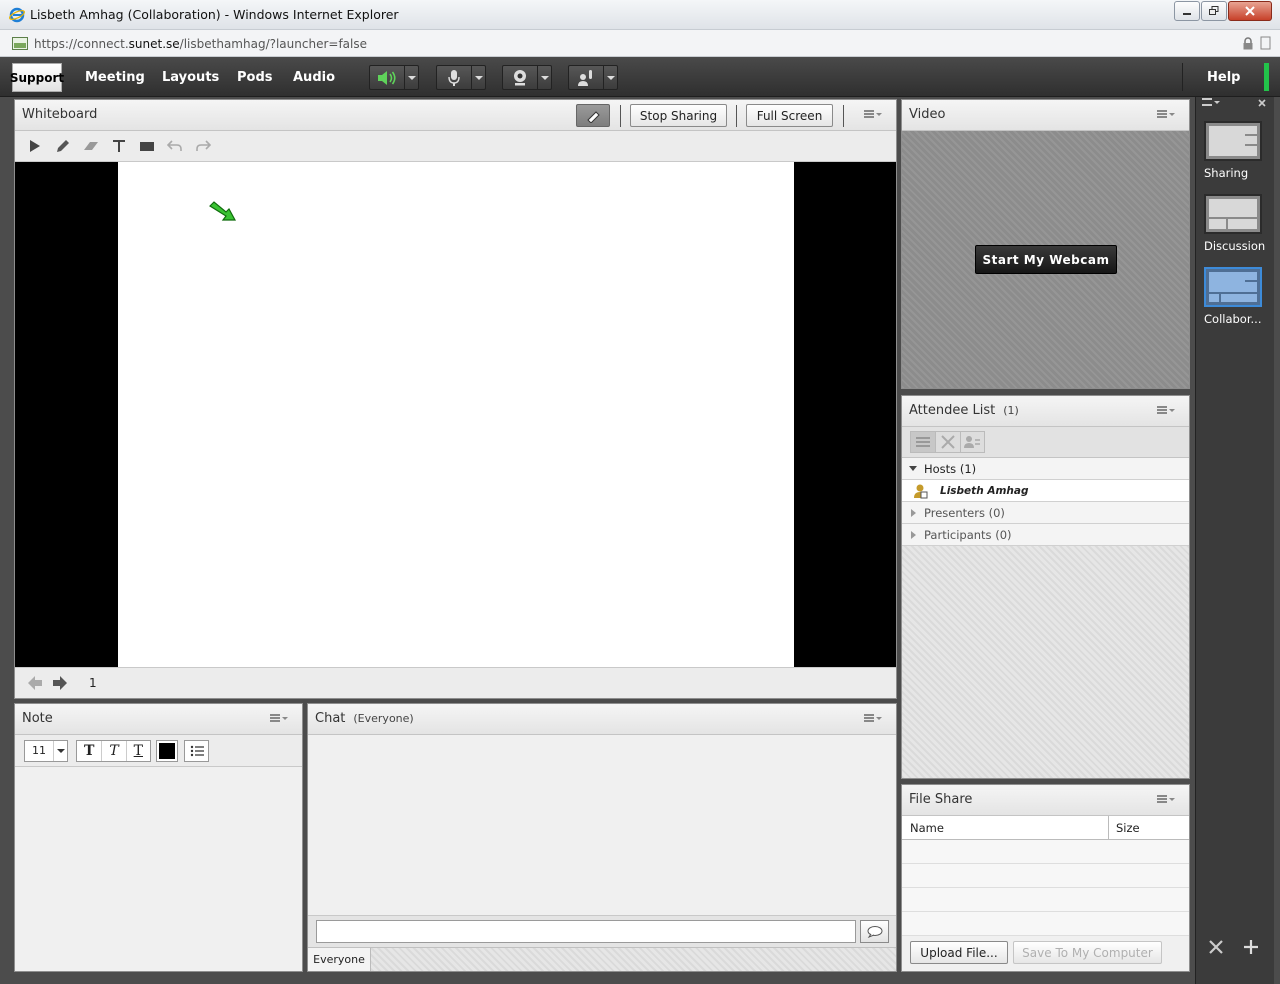 The height and width of the screenshot is (984, 1280). What do you see at coordinates (35, 684) in the screenshot?
I see `previous-page-button` at bounding box center [35, 684].